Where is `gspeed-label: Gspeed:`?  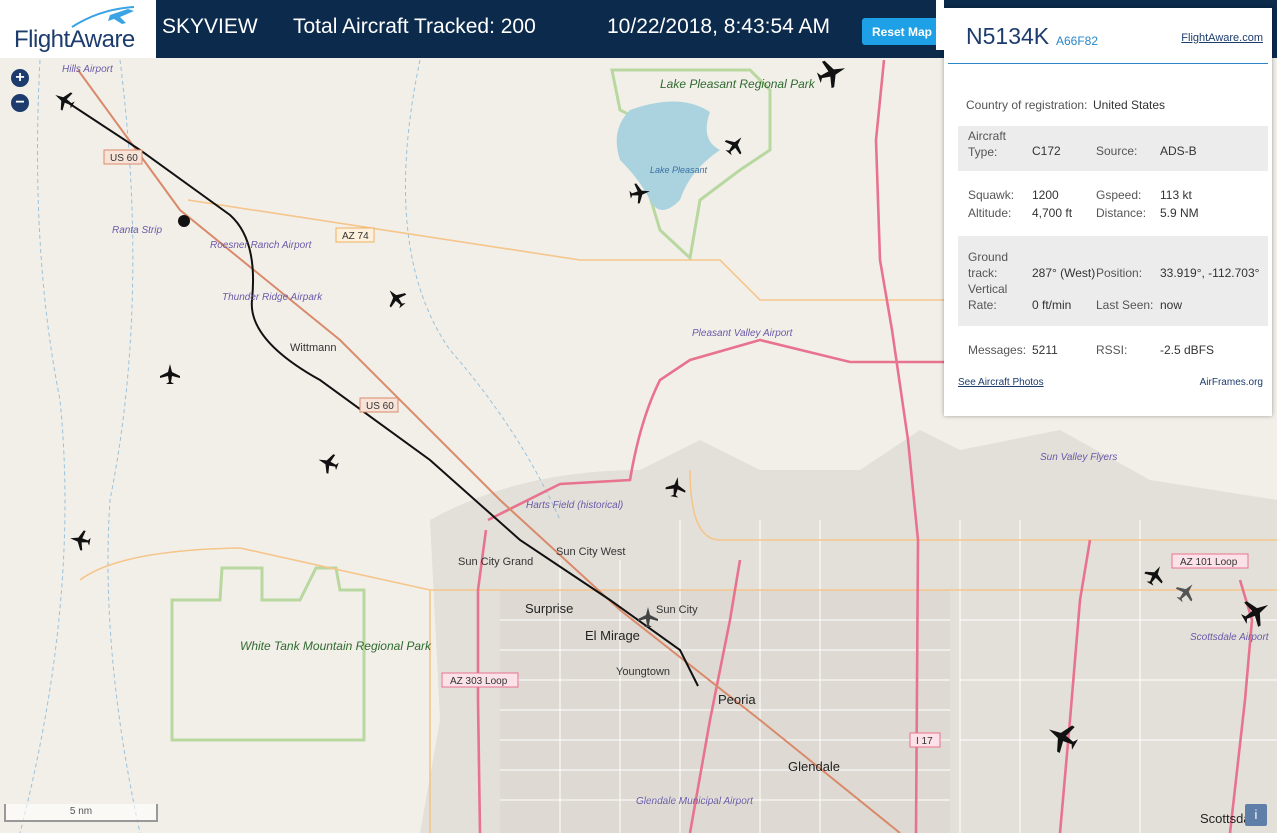
gspeed-label: Gspeed: is located at coordinates (1119, 195).